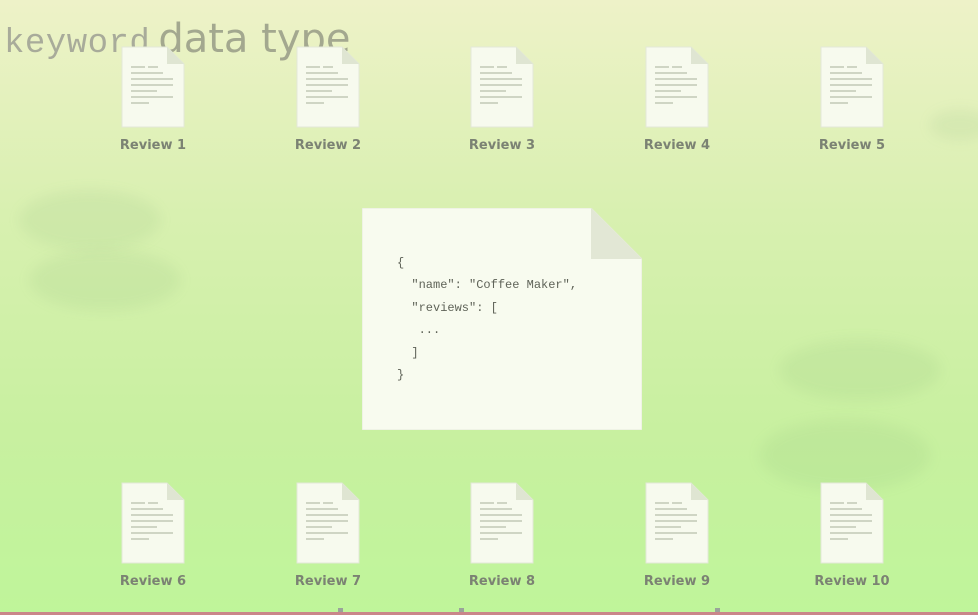 The image size is (978, 615). I want to click on document-label: Review 2, so click(328, 145).